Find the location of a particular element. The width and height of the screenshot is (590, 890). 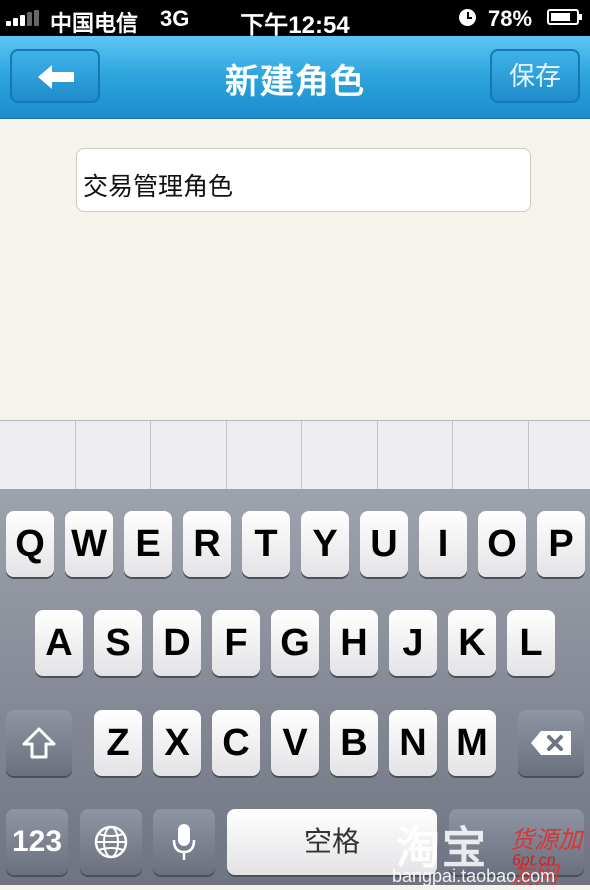

battery-percent: 78% is located at coordinates (510, 18).